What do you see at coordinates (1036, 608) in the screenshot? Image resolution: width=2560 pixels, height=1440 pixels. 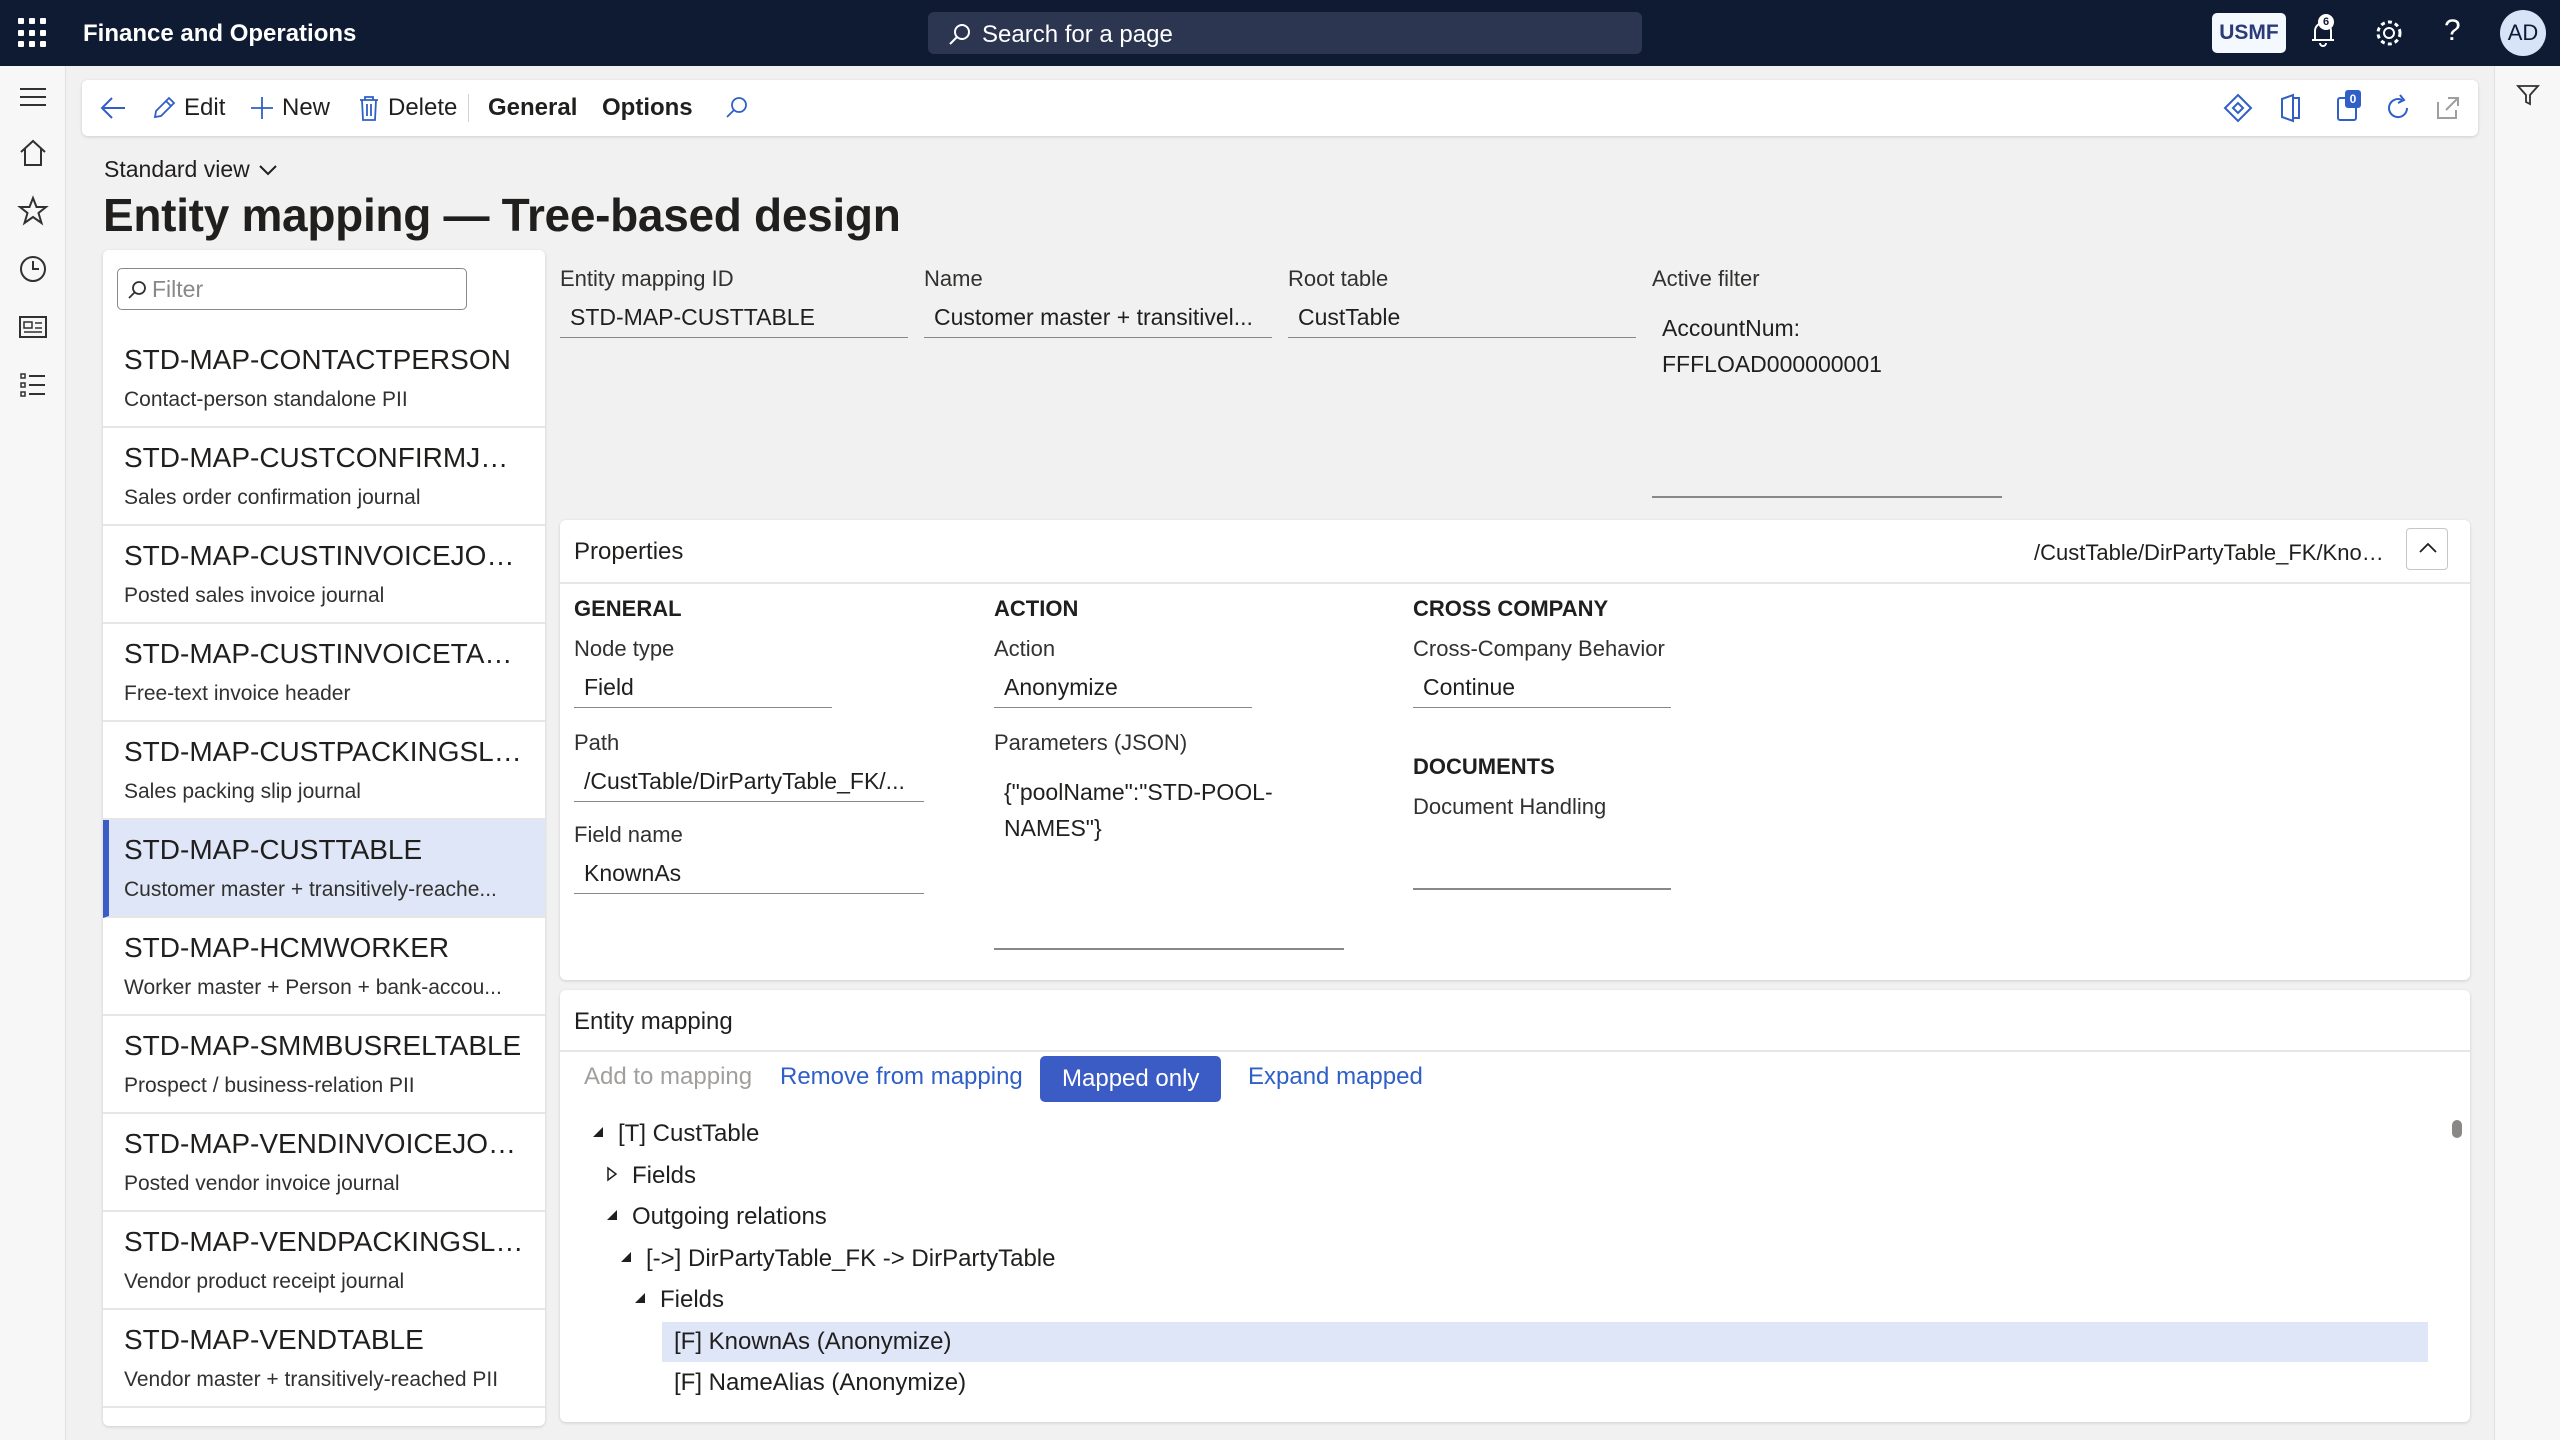 I see `group-action-heading: ACTION` at bounding box center [1036, 608].